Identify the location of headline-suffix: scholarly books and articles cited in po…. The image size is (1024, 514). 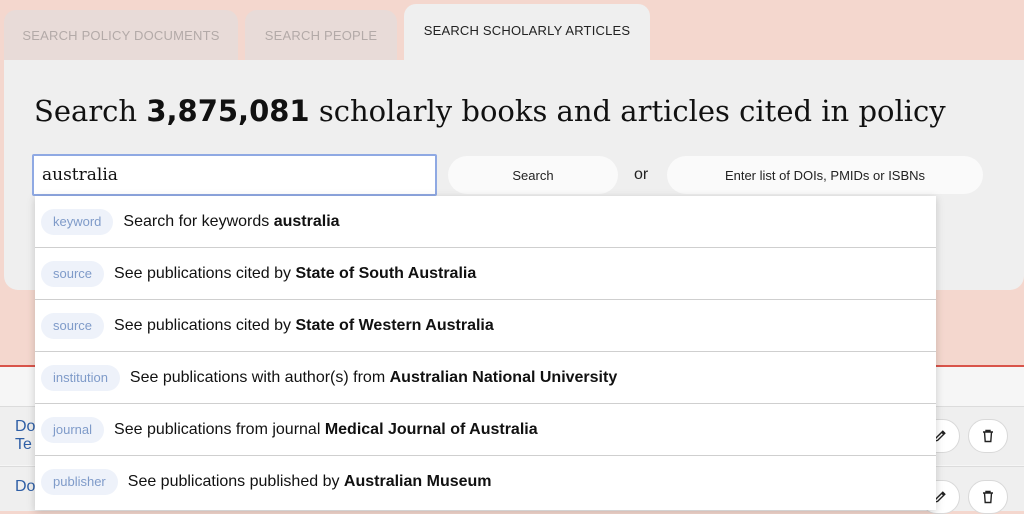
(632, 111).